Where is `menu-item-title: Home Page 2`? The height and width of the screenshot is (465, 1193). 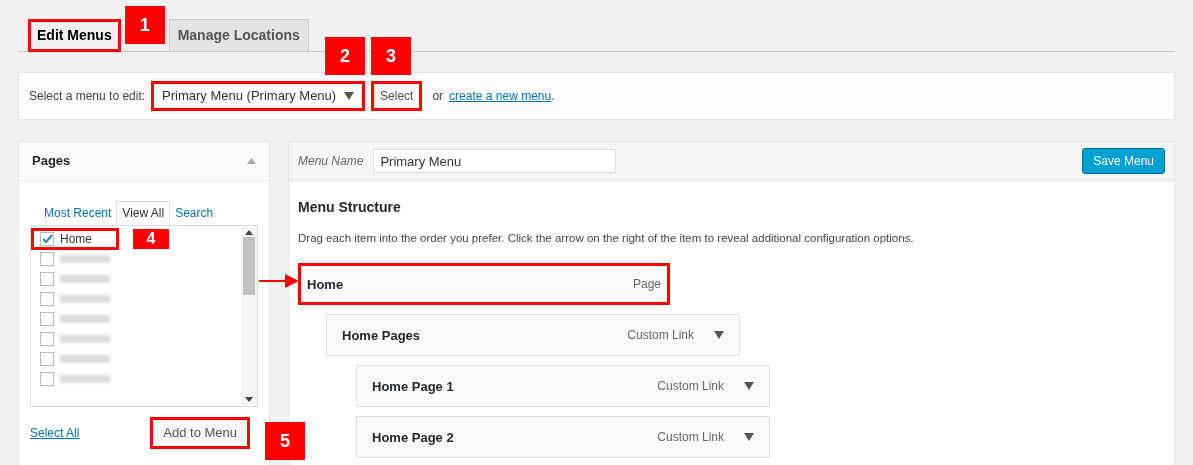 menu-item-title: Home Page 2 is located at coordinates (413, 437).